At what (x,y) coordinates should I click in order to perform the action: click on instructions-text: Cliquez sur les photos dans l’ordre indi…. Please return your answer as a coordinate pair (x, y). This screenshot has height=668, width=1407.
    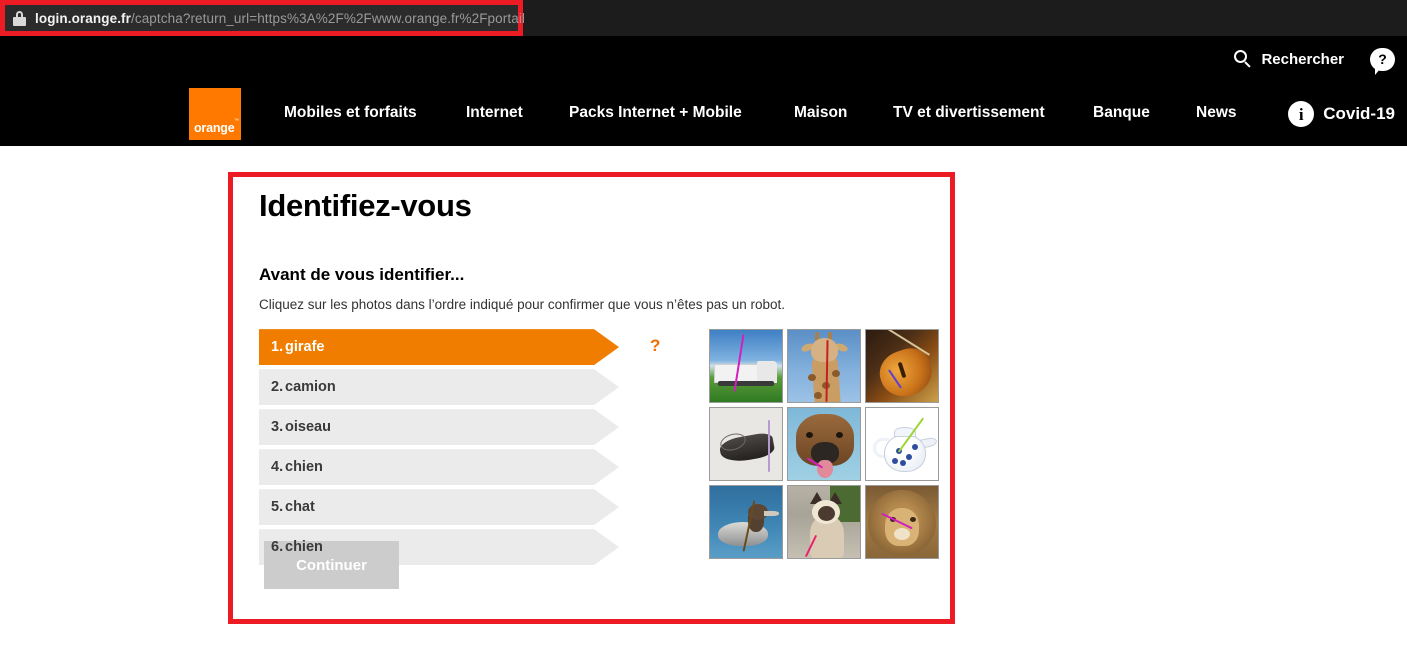
    Looking at the image, I should click on (522, 305).